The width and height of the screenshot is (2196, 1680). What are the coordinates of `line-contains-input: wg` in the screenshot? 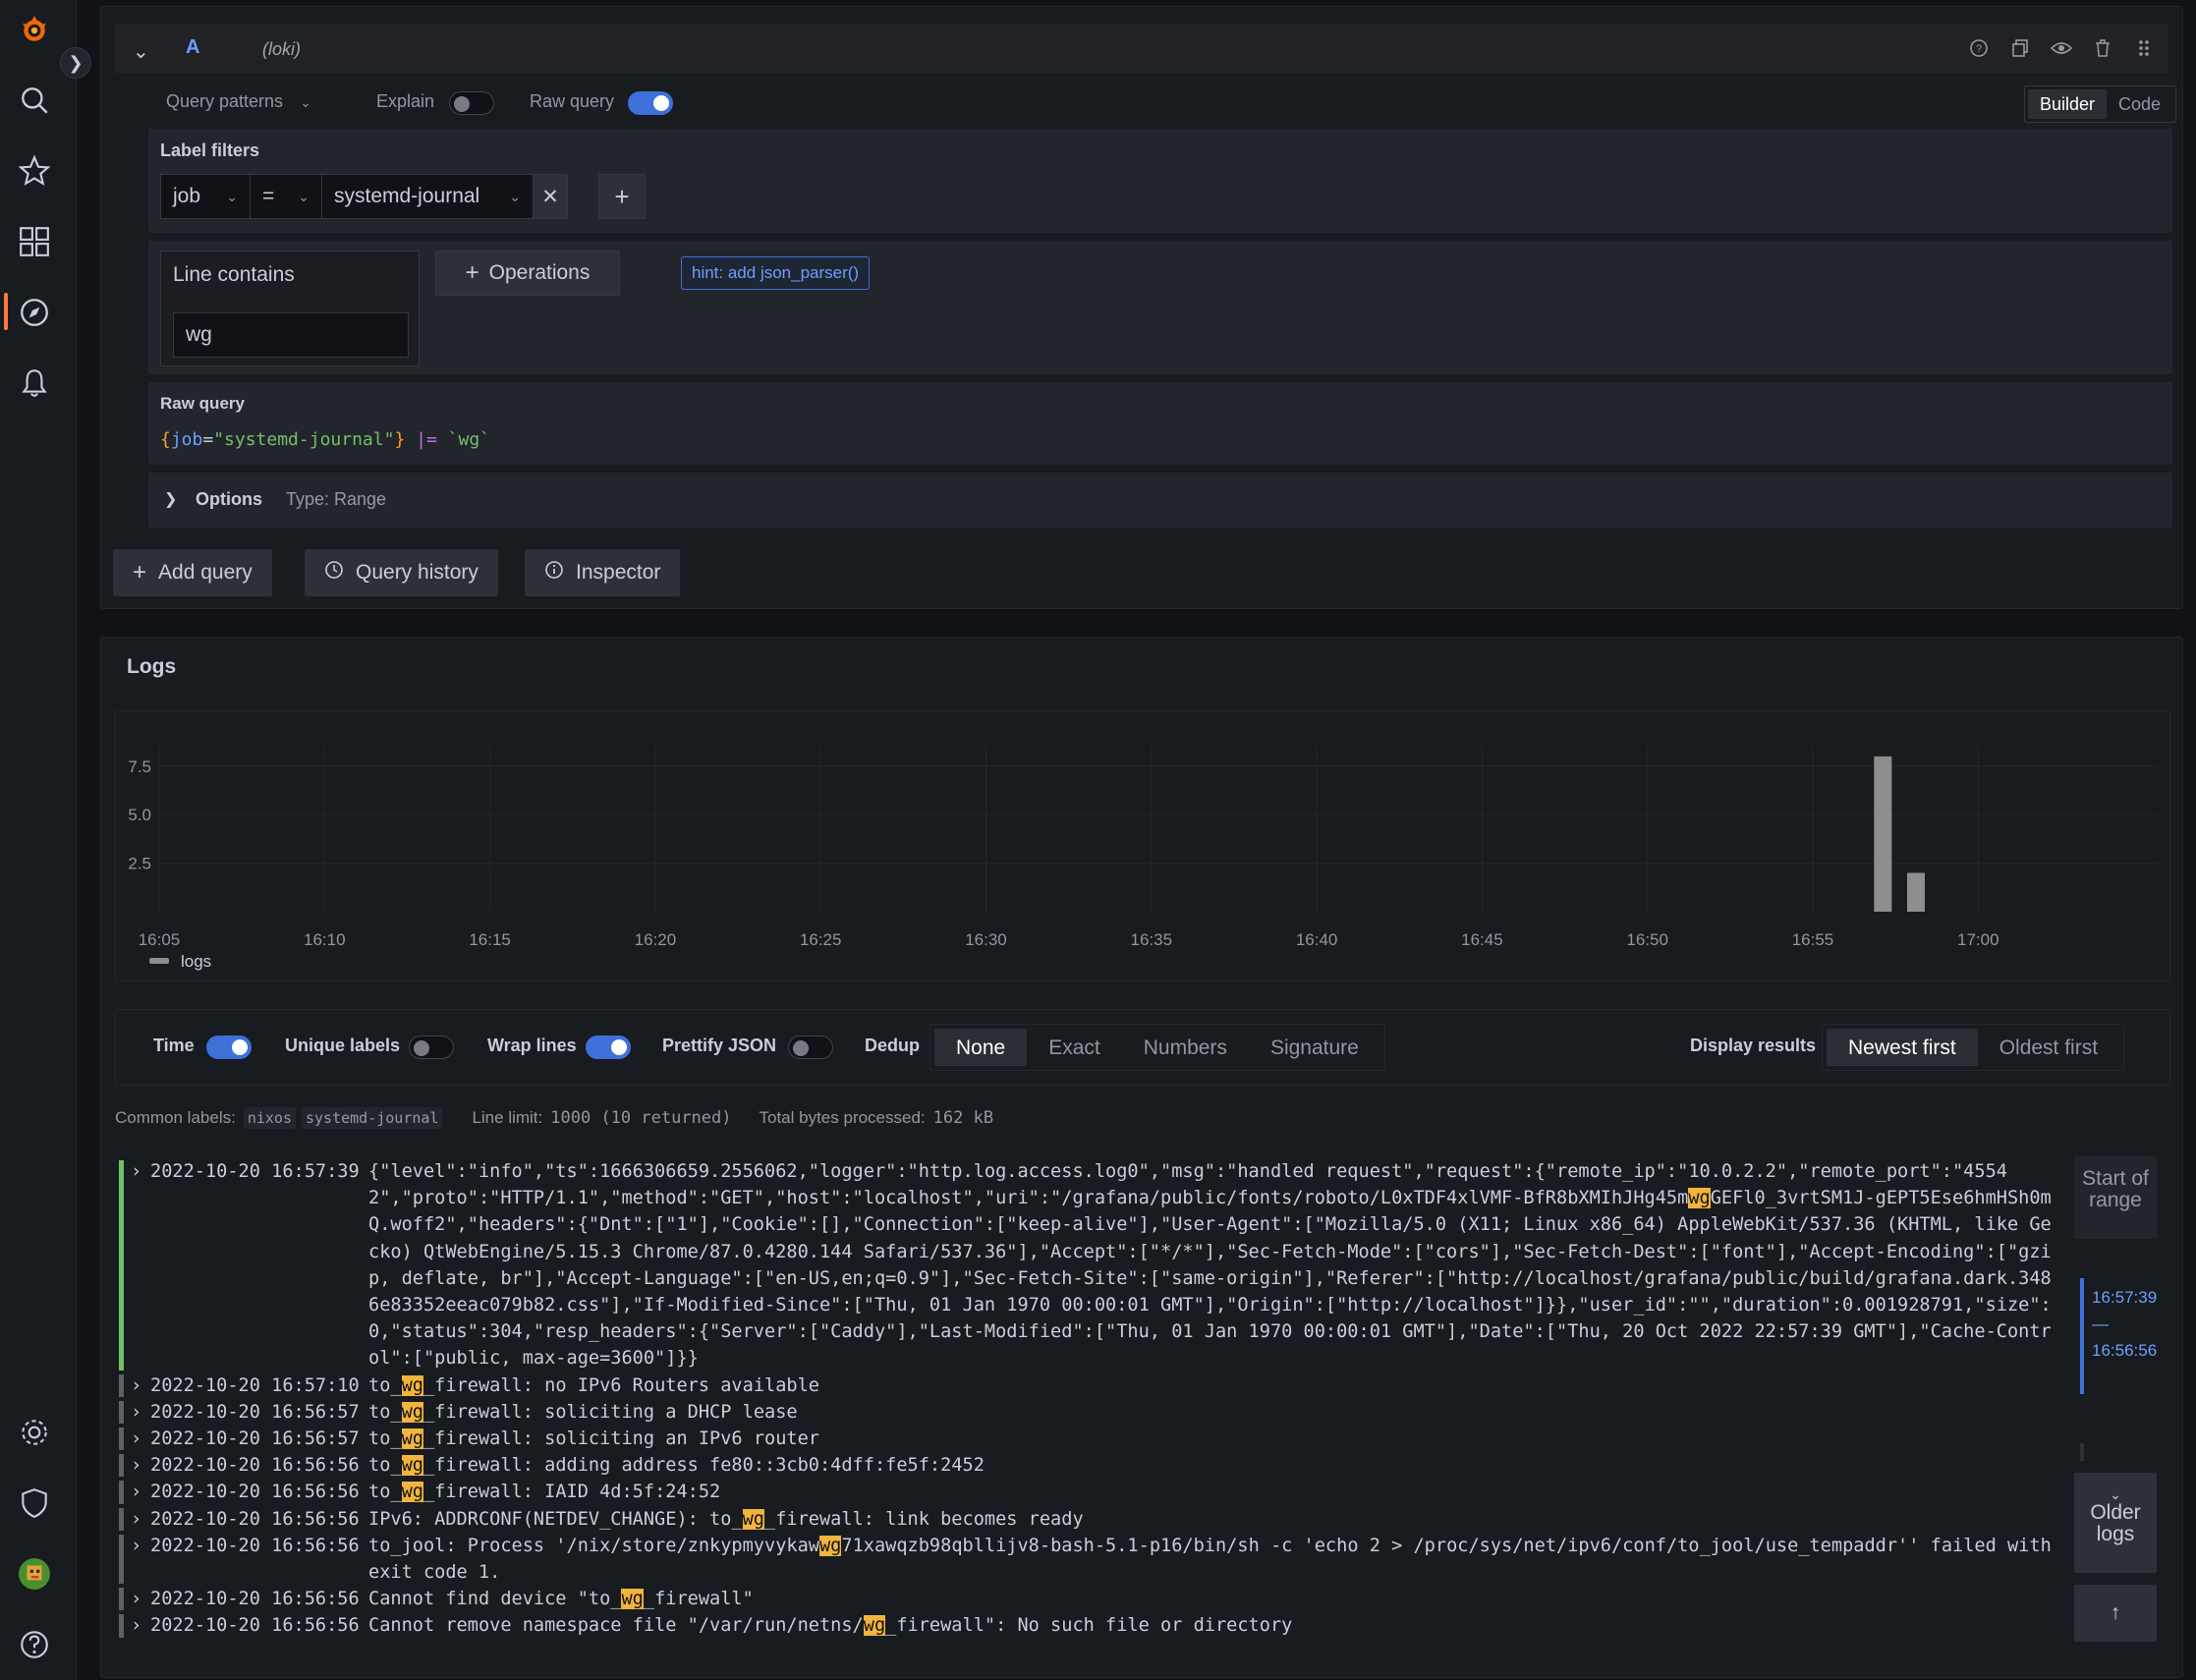 It's located at (291, 335).